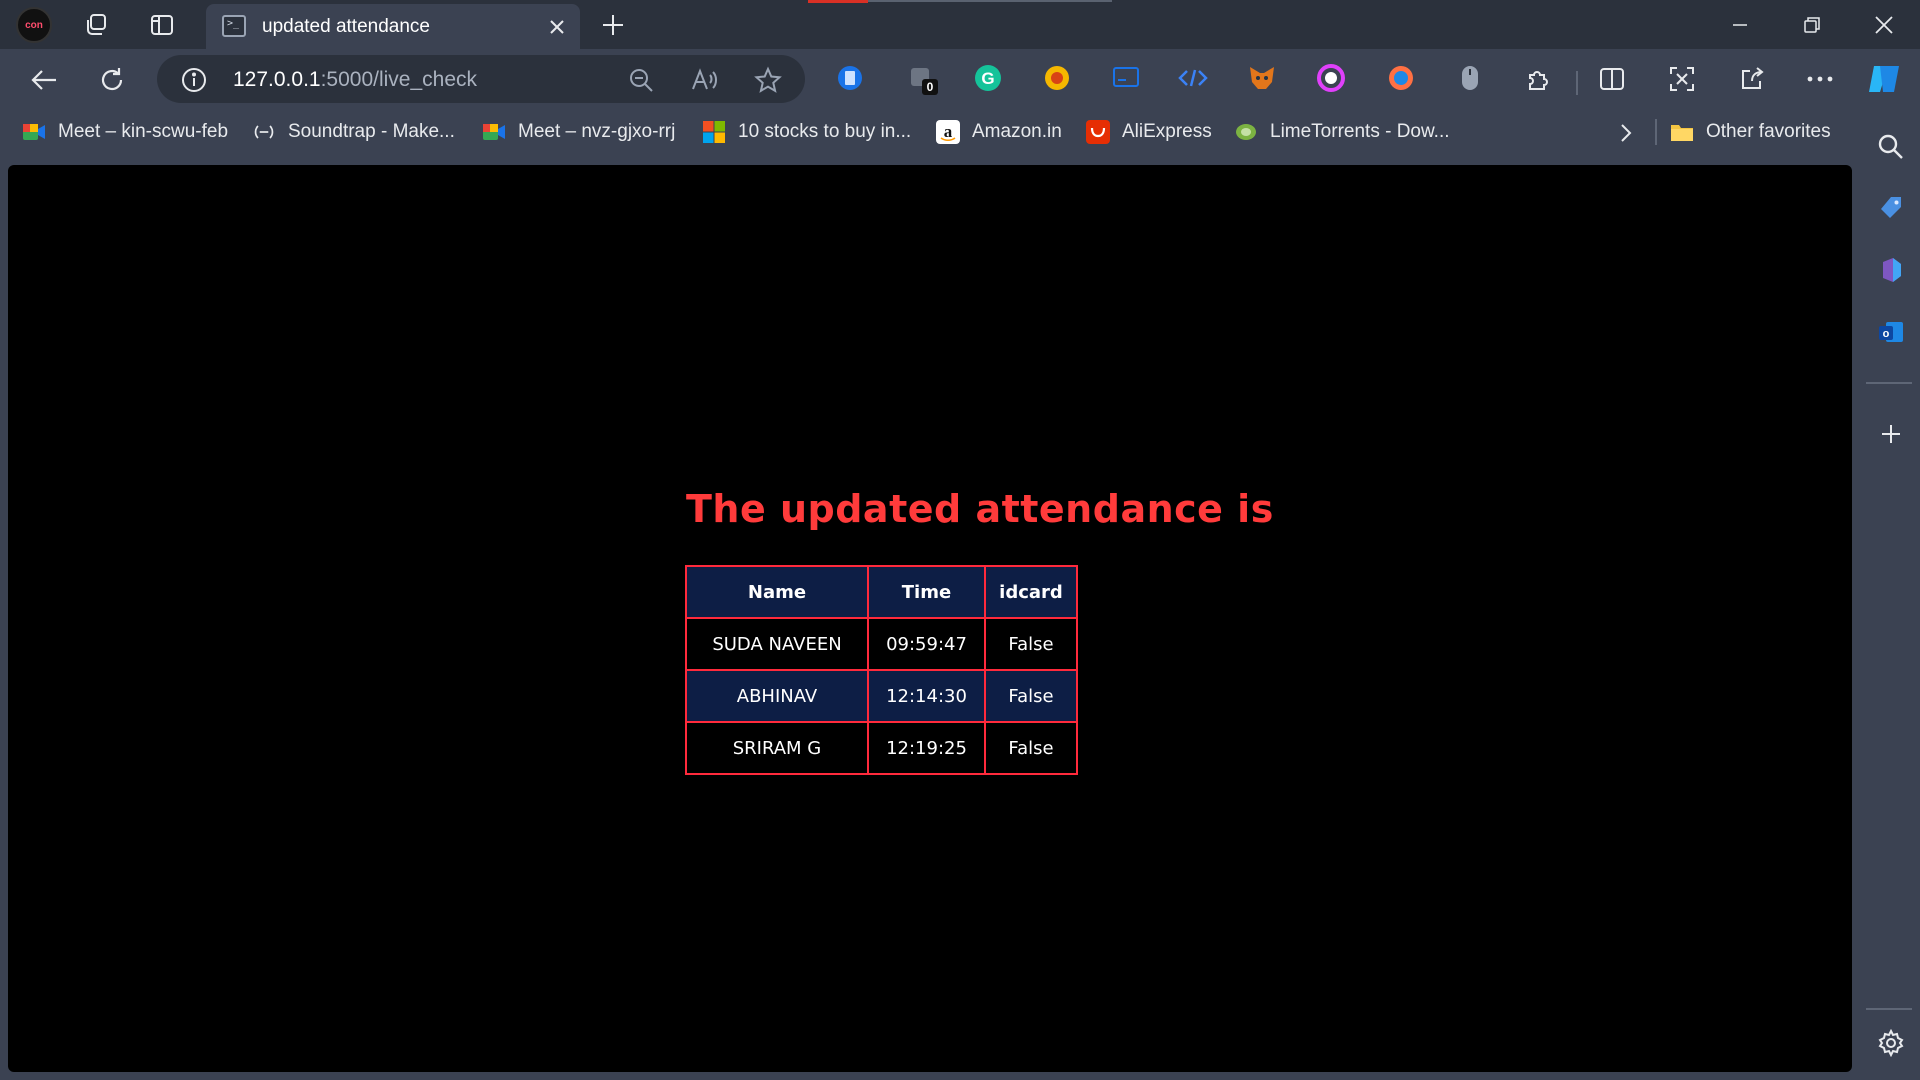 The height and width of the screenshot is (1080, 1920). Describe the element at coordinates (704, 80) in the screenshot. I see `read-aloud-icon` at that location.